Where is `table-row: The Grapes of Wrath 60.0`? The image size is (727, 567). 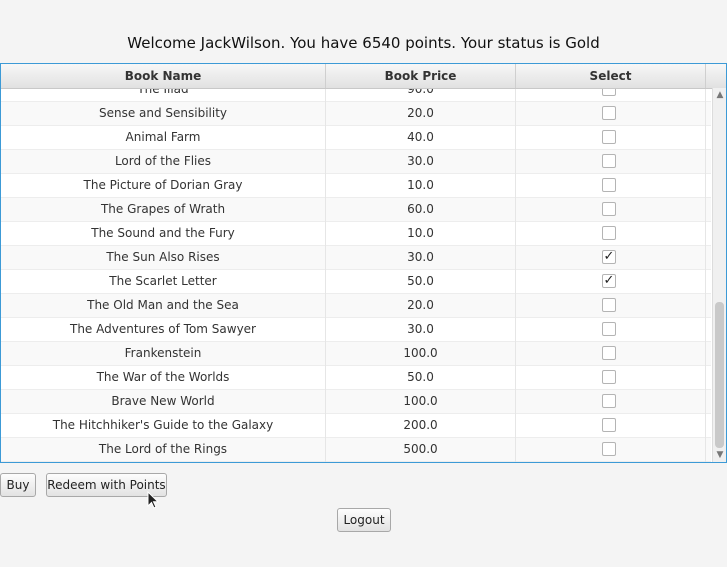
table-row: The Grapes of Wrath 60.0 is located at coordinates (356, 210).